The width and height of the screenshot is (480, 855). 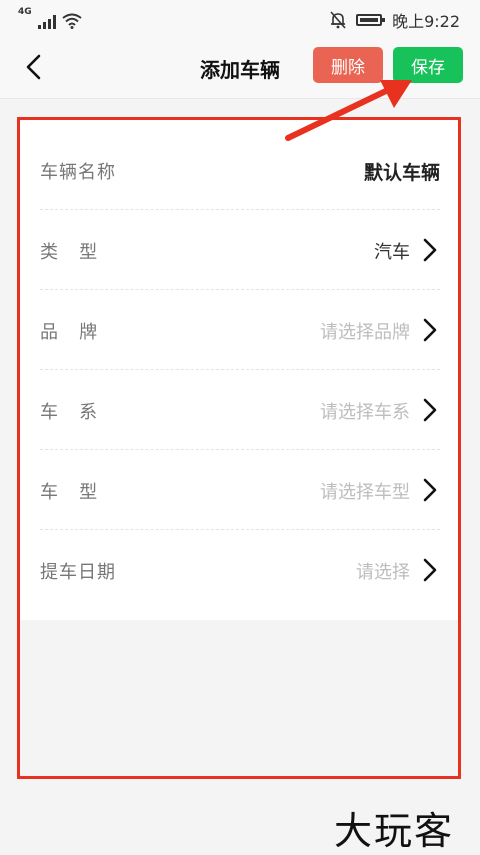 I want to click on delete-button: 删除, so click(x=348, y=65).